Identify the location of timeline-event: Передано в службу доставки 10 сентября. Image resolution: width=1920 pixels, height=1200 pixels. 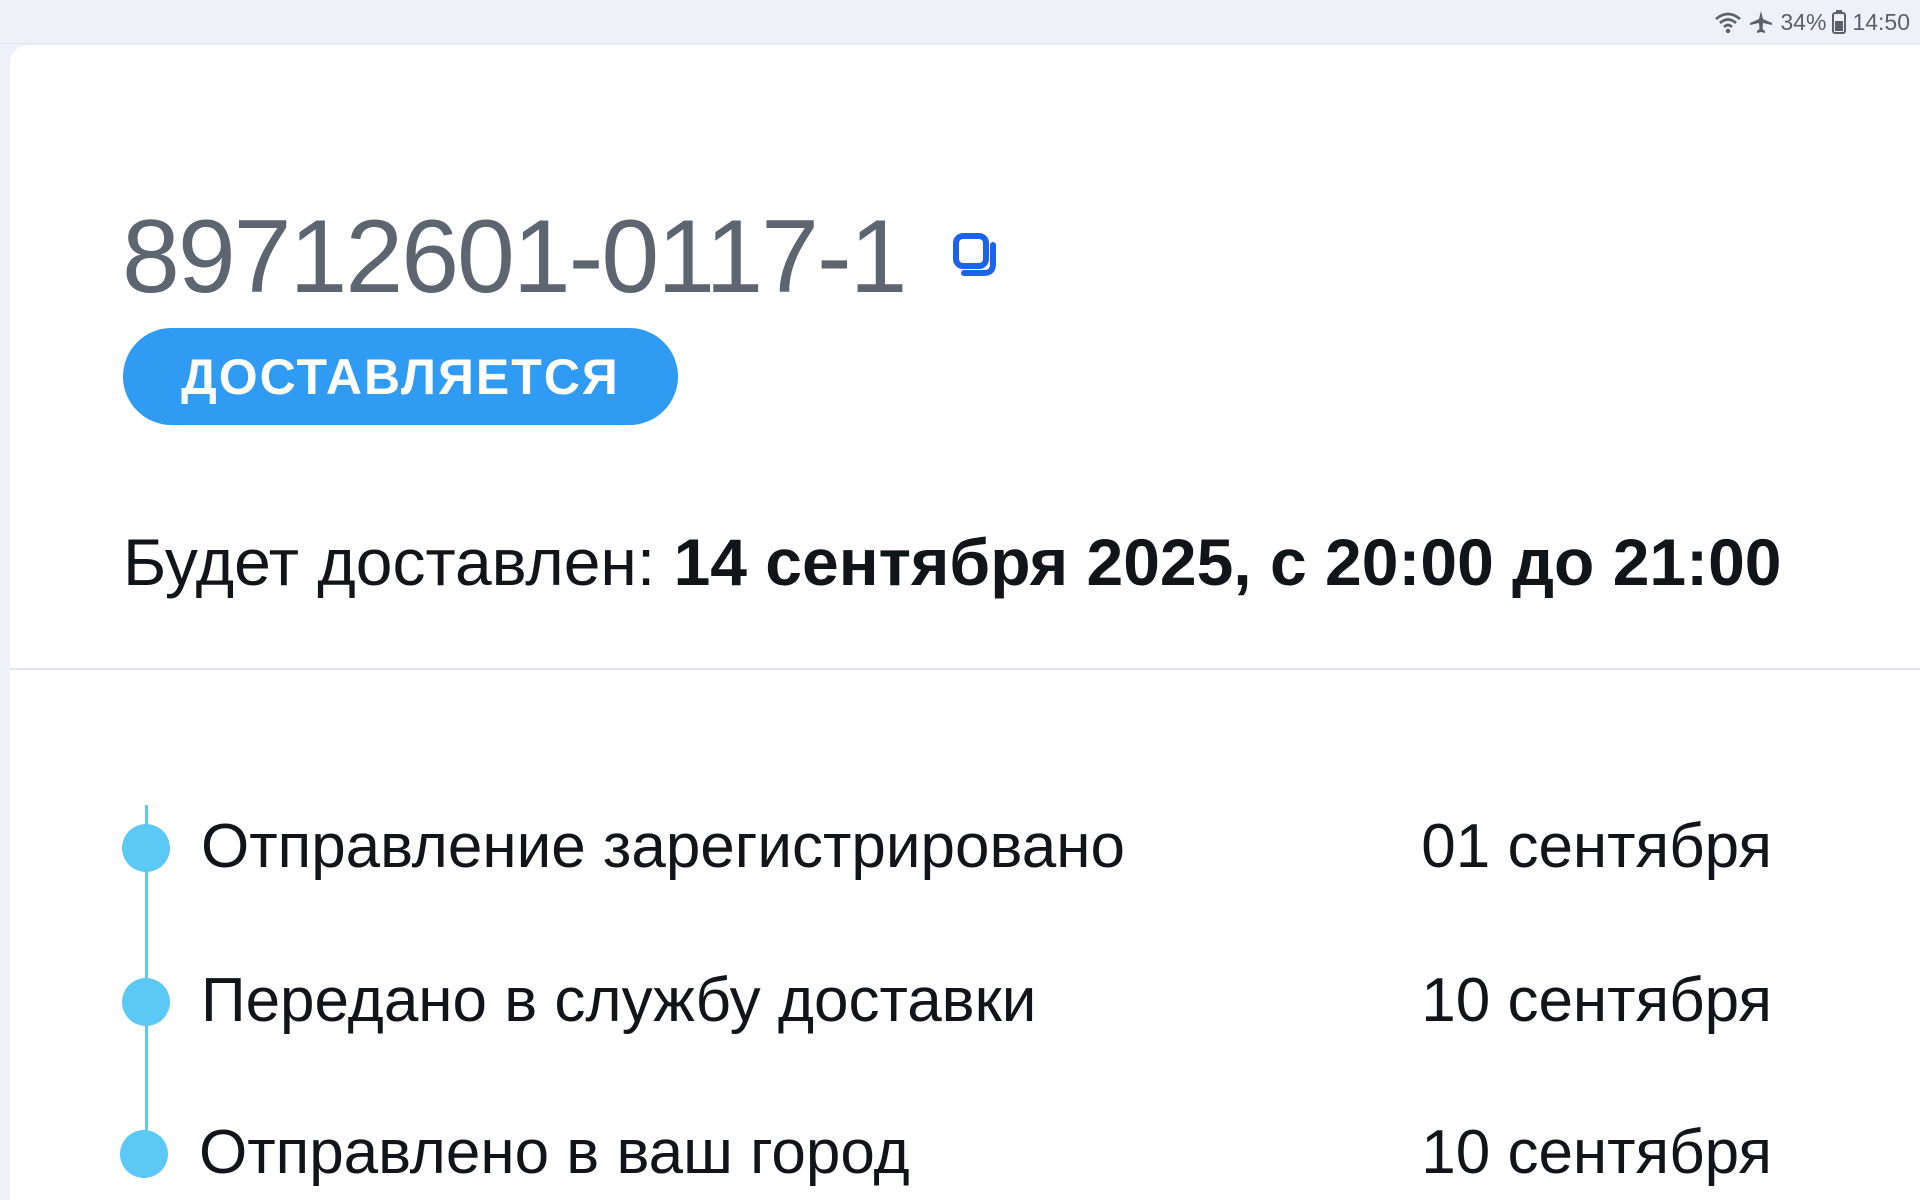
(965, 1001).